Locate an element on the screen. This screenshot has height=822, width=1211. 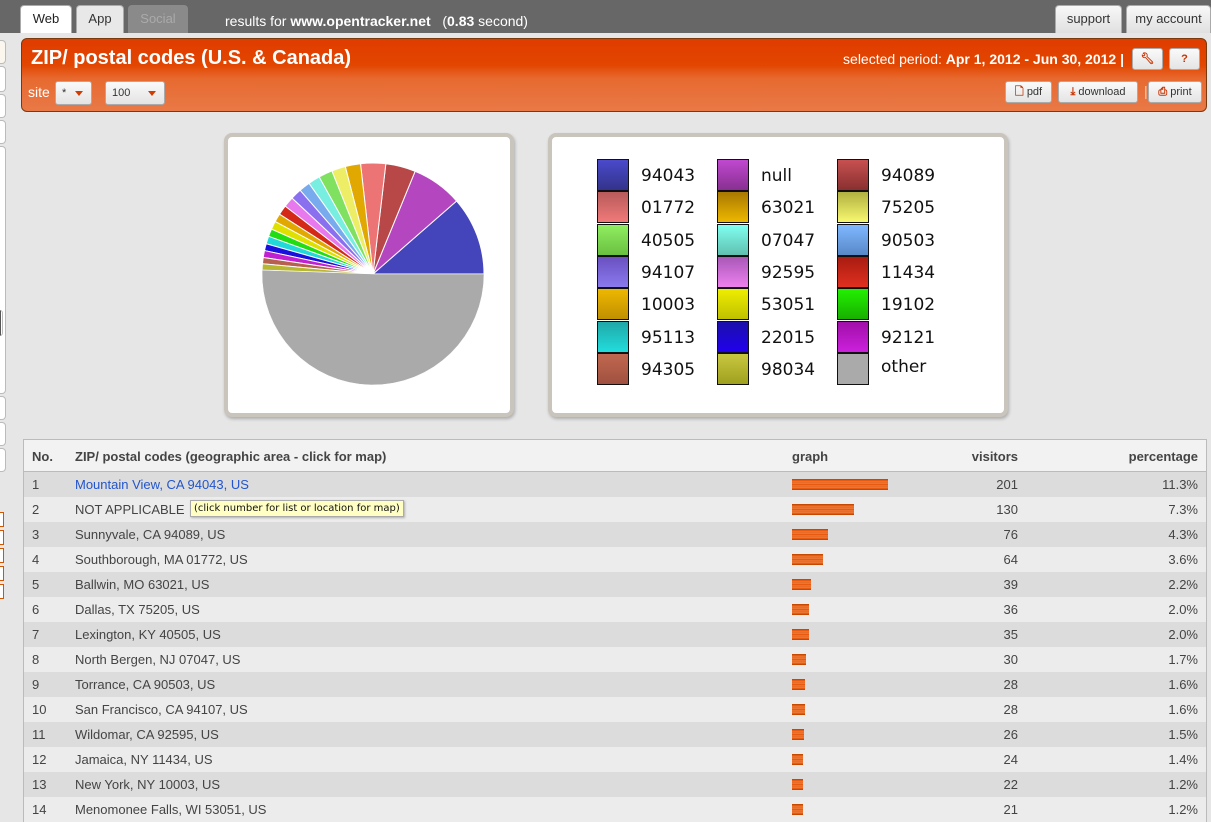
table-row: 4 Southborough, MA 01772, US 64 3.6% is located at coordinates (615, 559).